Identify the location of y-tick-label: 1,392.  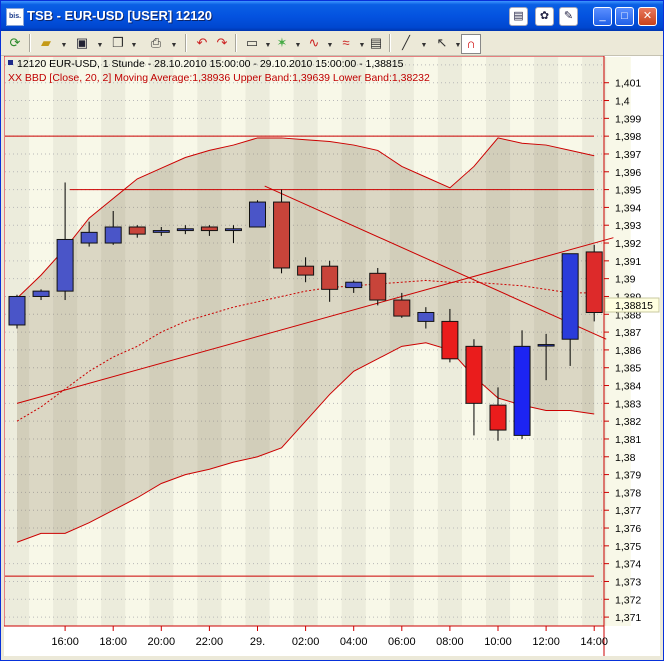
(628, 244).